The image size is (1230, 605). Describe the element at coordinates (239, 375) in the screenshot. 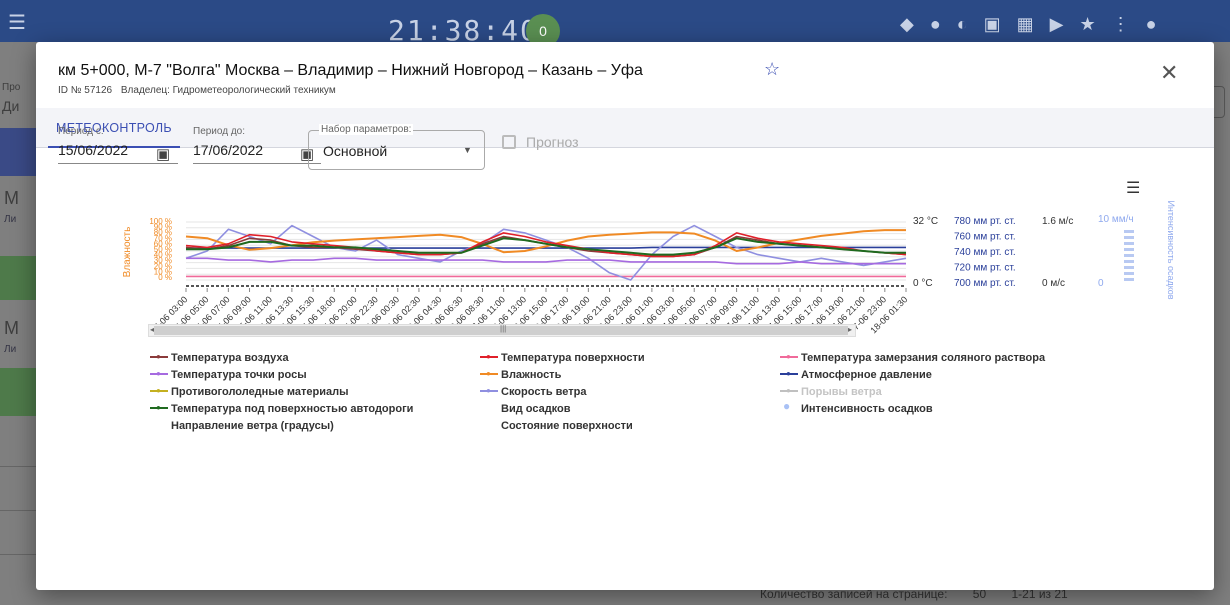

I see `legend-label: Температура точки росы` at that location.